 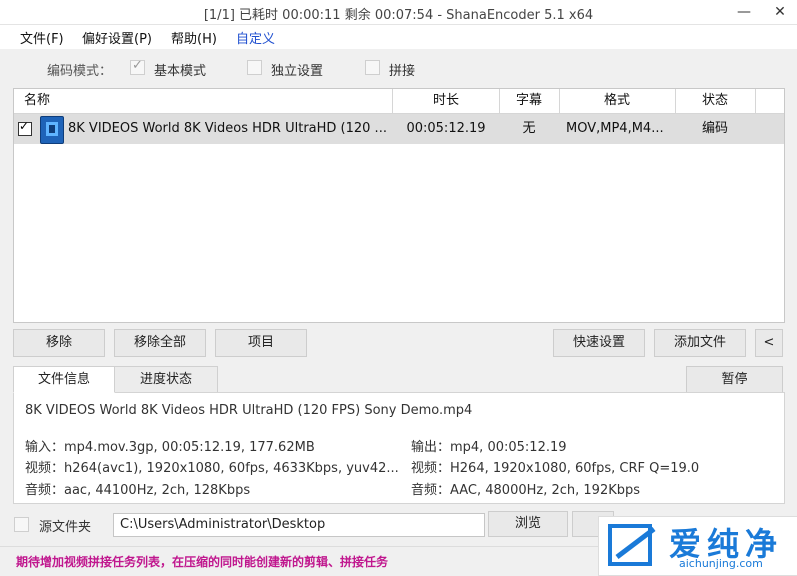 What do you see at coordinates (138, 490) in the screenshot?
I see `info-audio-in: 音频：aac, 44100Hz, 2ch, 128Kbps` at bounding box center [138, 490].